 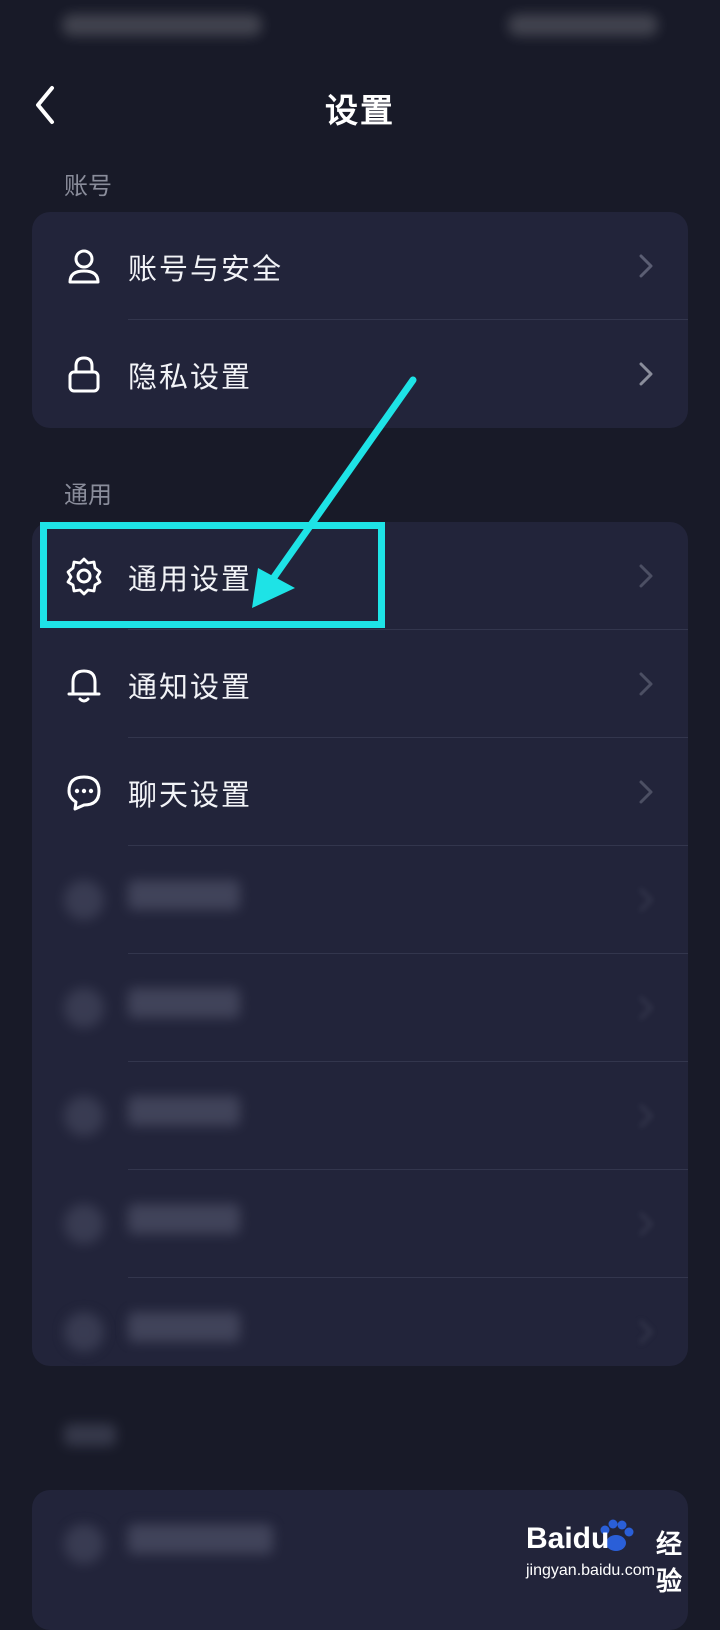 What do you see at coordinates (162, 25) in the screenshot?
I see `status-bar-carrier` at bounding box center [162, 25].